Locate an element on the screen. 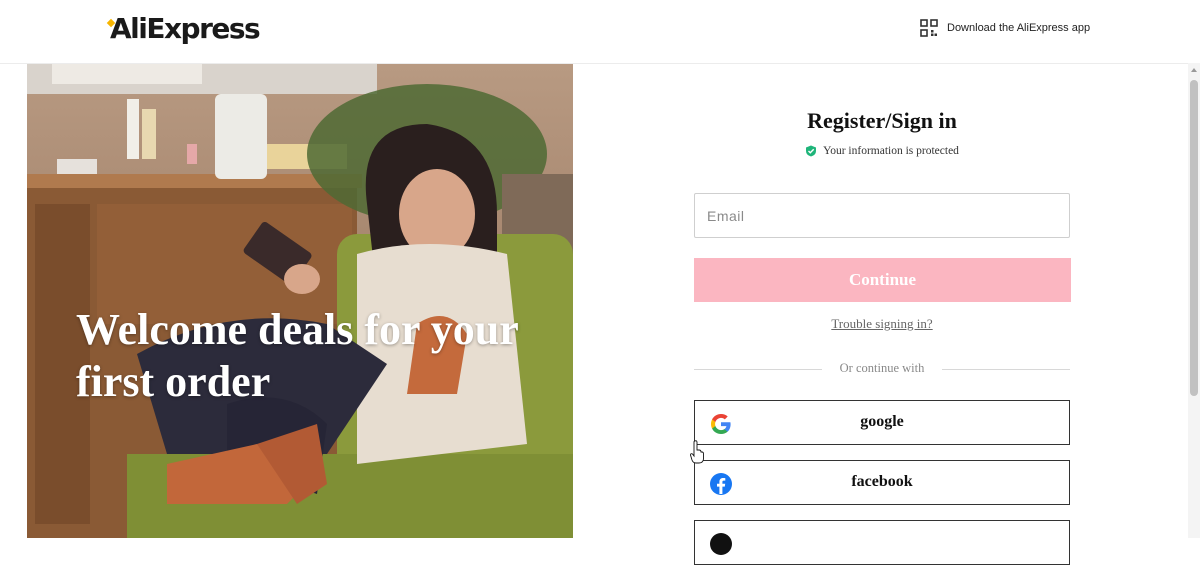 The image size is (1200, 565). scroll-up-arrow-icon is located at coordinates (1194, 70).